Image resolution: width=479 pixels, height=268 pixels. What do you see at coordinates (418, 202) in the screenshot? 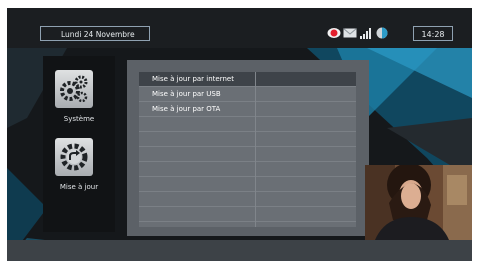
I see `live-tv-preview` at bounding box center [418, 202].